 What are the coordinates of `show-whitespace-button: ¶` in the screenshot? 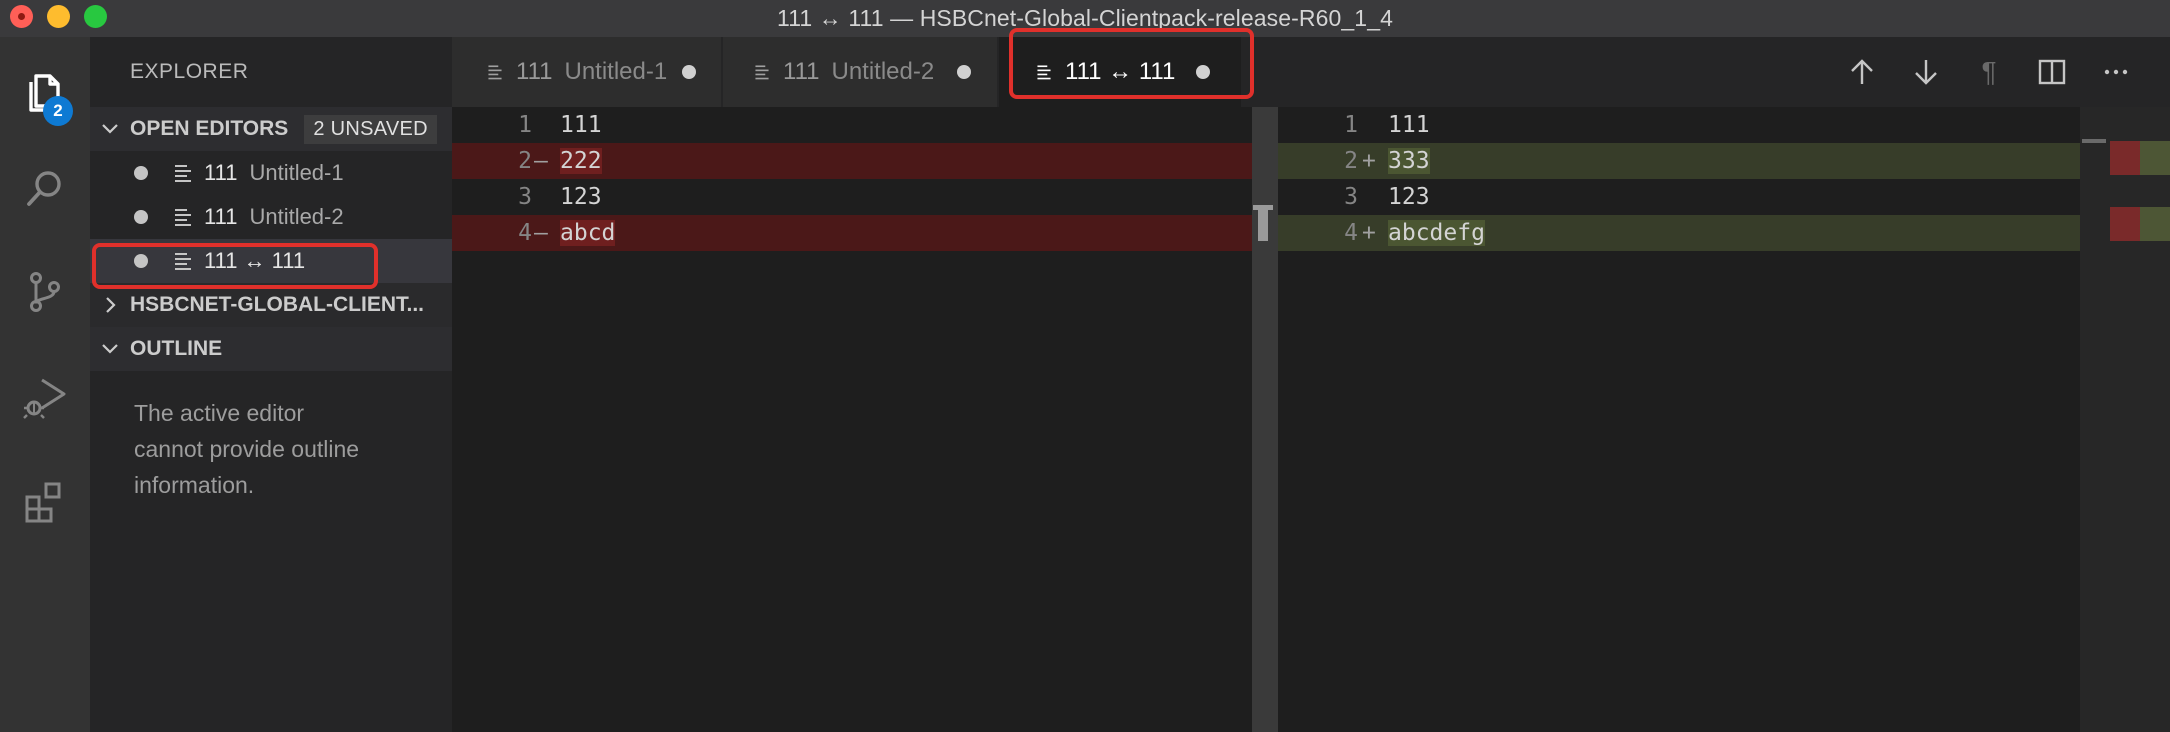 It's located at (1989, 72).